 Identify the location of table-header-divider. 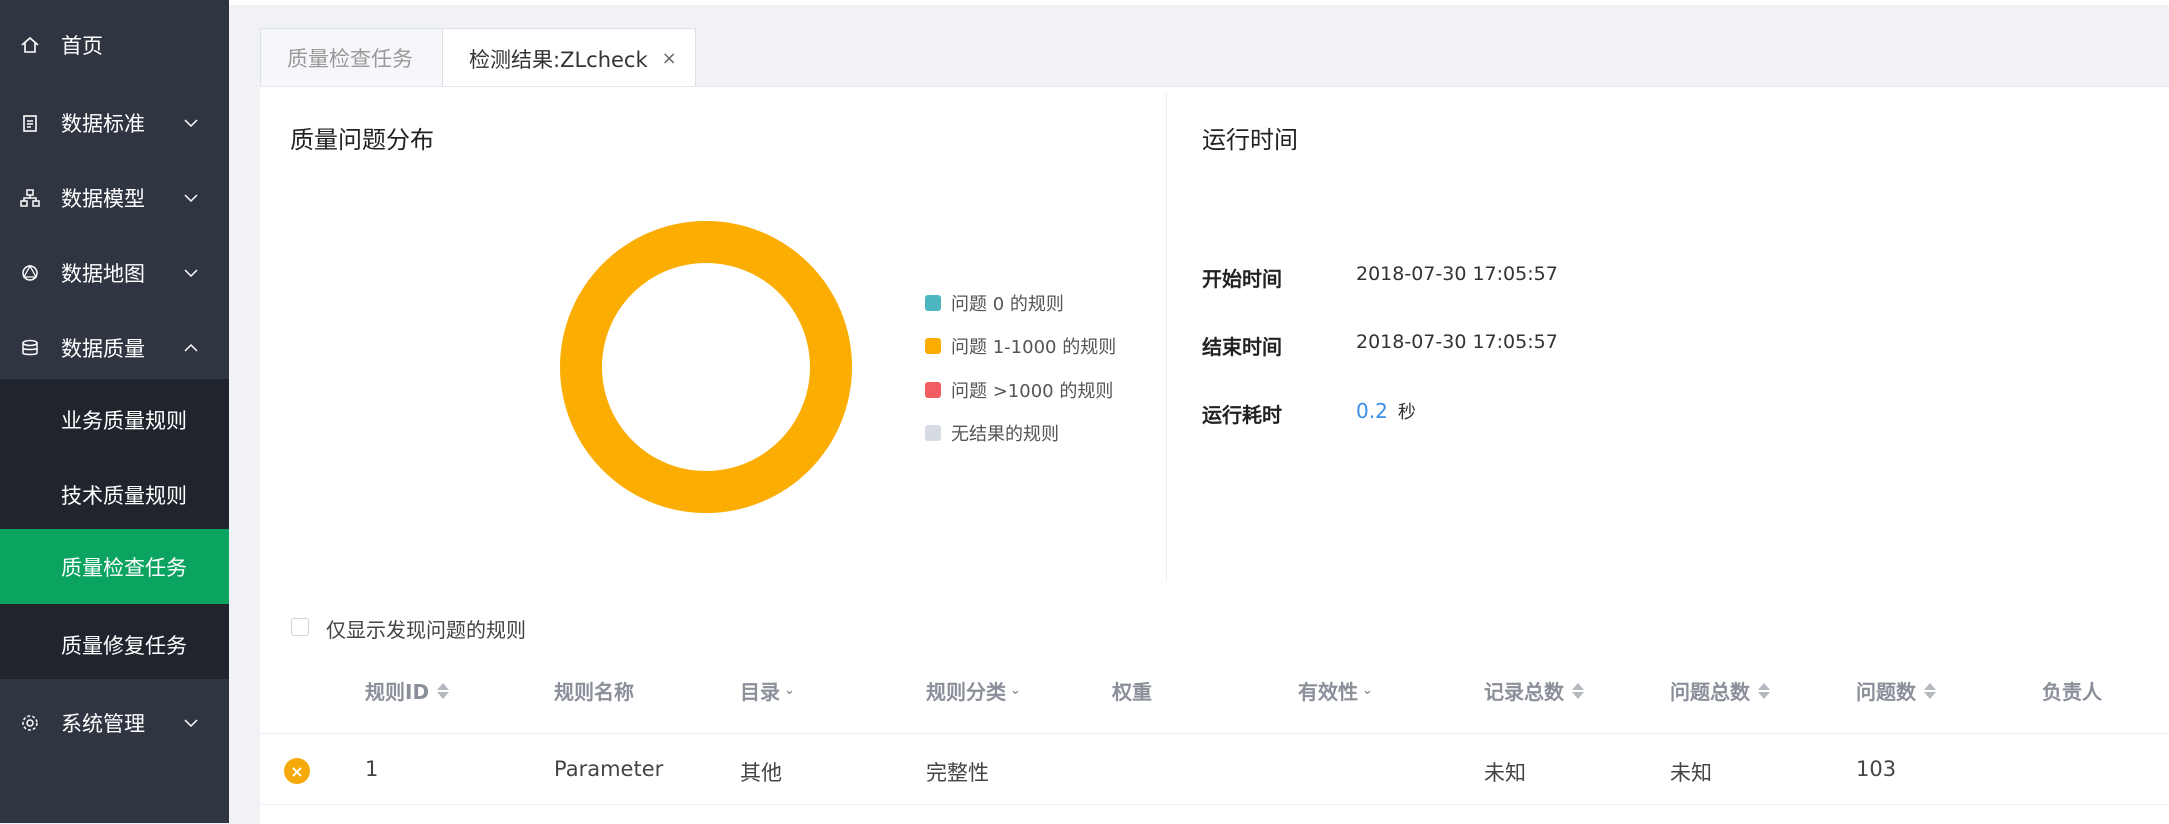
(1214, 733).